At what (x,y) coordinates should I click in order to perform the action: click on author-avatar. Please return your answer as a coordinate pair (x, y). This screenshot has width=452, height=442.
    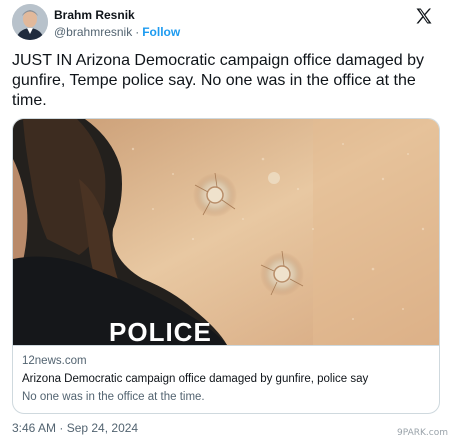
    Looking at the image, I should click on (30, 22).